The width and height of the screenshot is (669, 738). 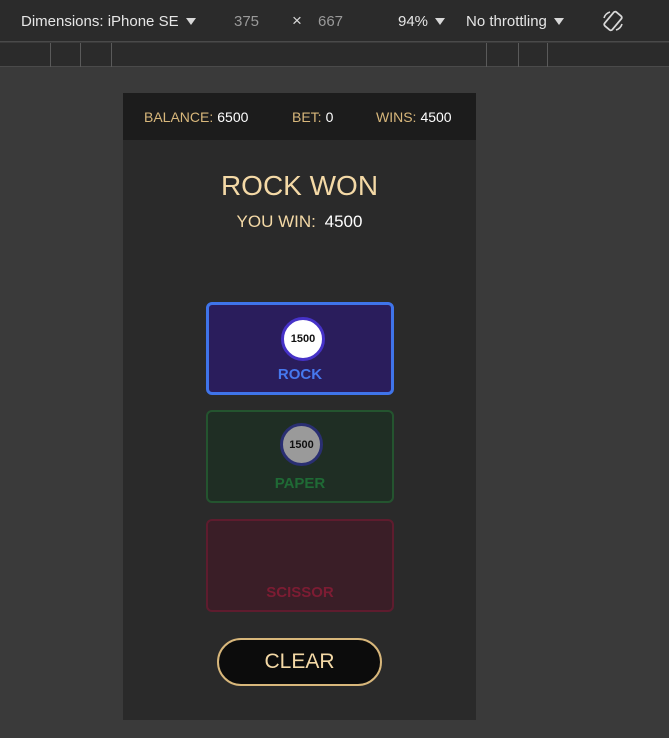 What do you see at coordinates (300, 374) in the screenshot?
I see `rock-label: ROCK` at bounding box center [300, 374].